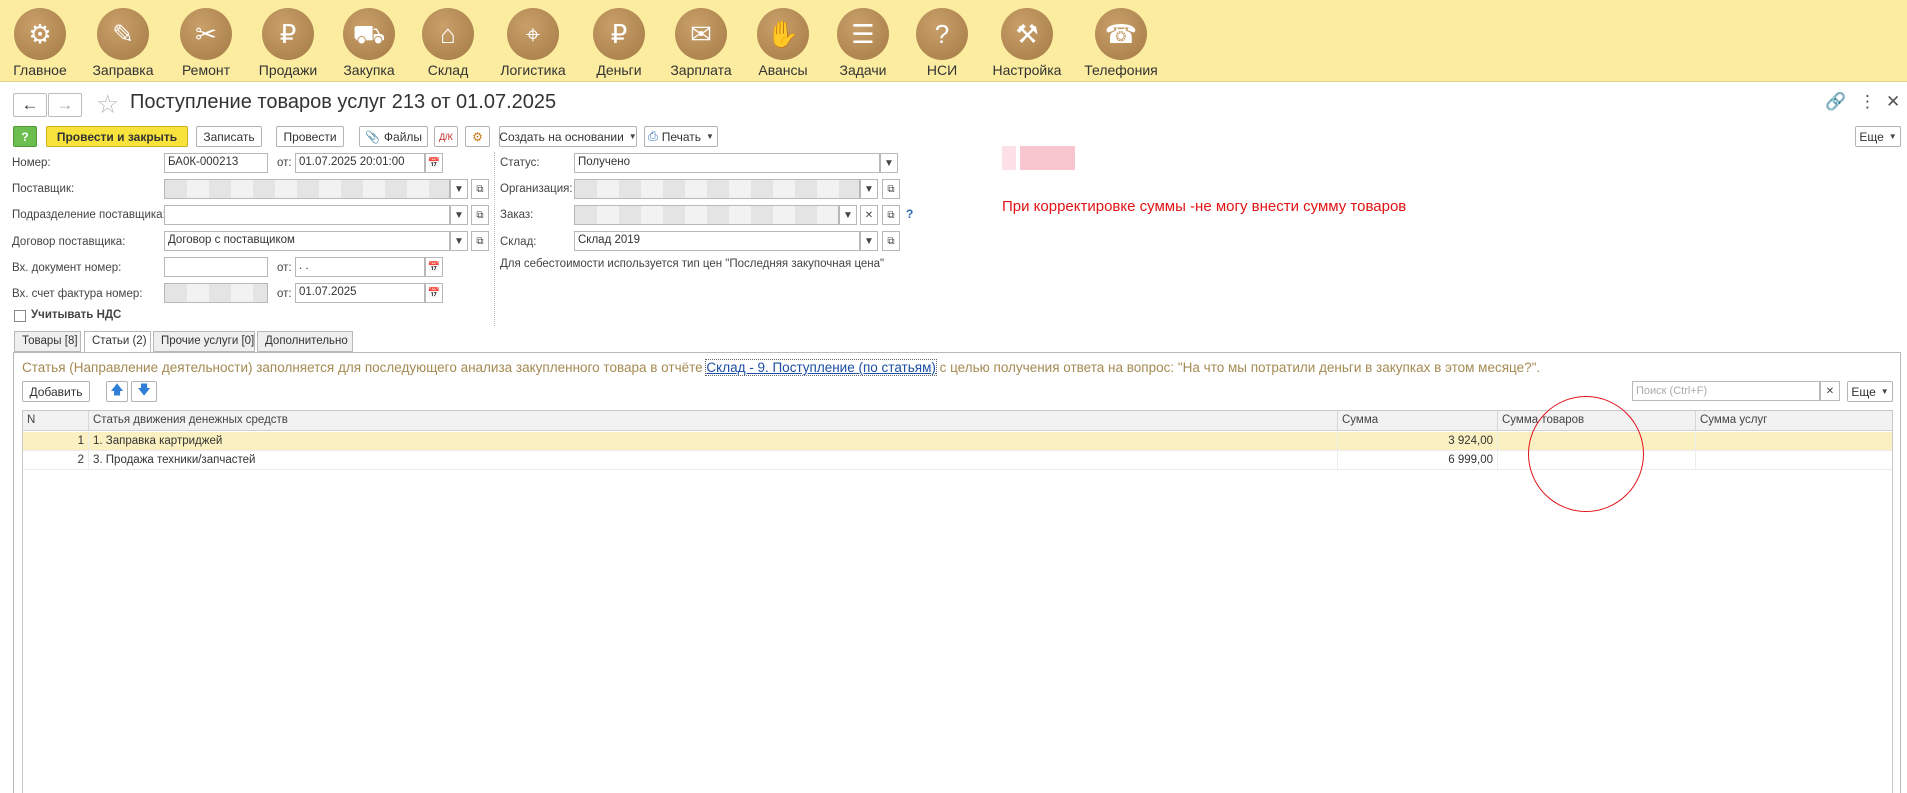 This screenshot has width=1907, height=793. I want to click on section-advances: ✋ Авансы, so click(783, 43).